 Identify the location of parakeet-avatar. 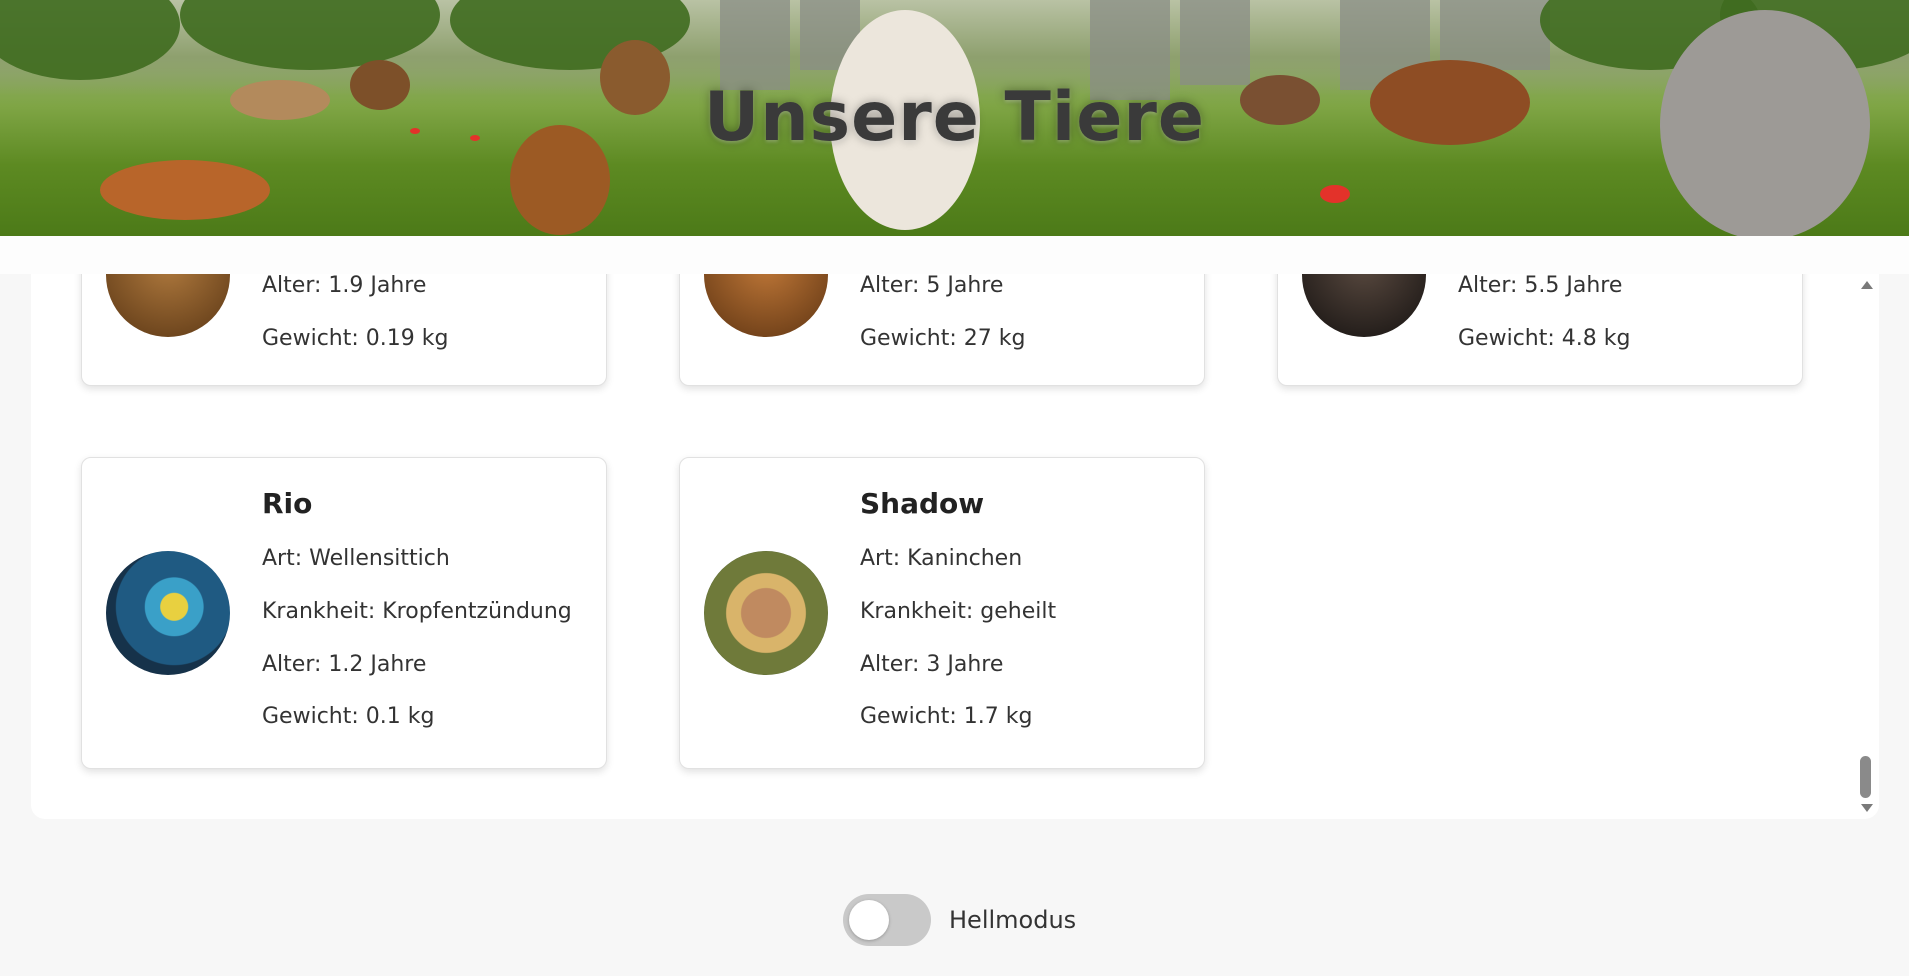
(168, 613).